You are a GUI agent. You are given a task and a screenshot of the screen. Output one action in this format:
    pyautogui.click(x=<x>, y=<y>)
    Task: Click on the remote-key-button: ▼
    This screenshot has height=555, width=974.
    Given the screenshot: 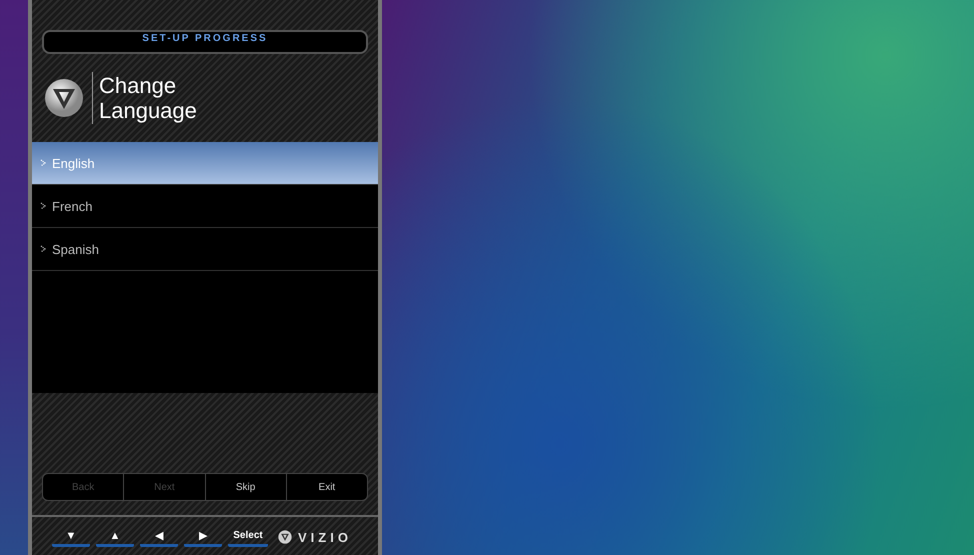 What is the action you would take?
    pyautogui.click(x=71, y=537)
    